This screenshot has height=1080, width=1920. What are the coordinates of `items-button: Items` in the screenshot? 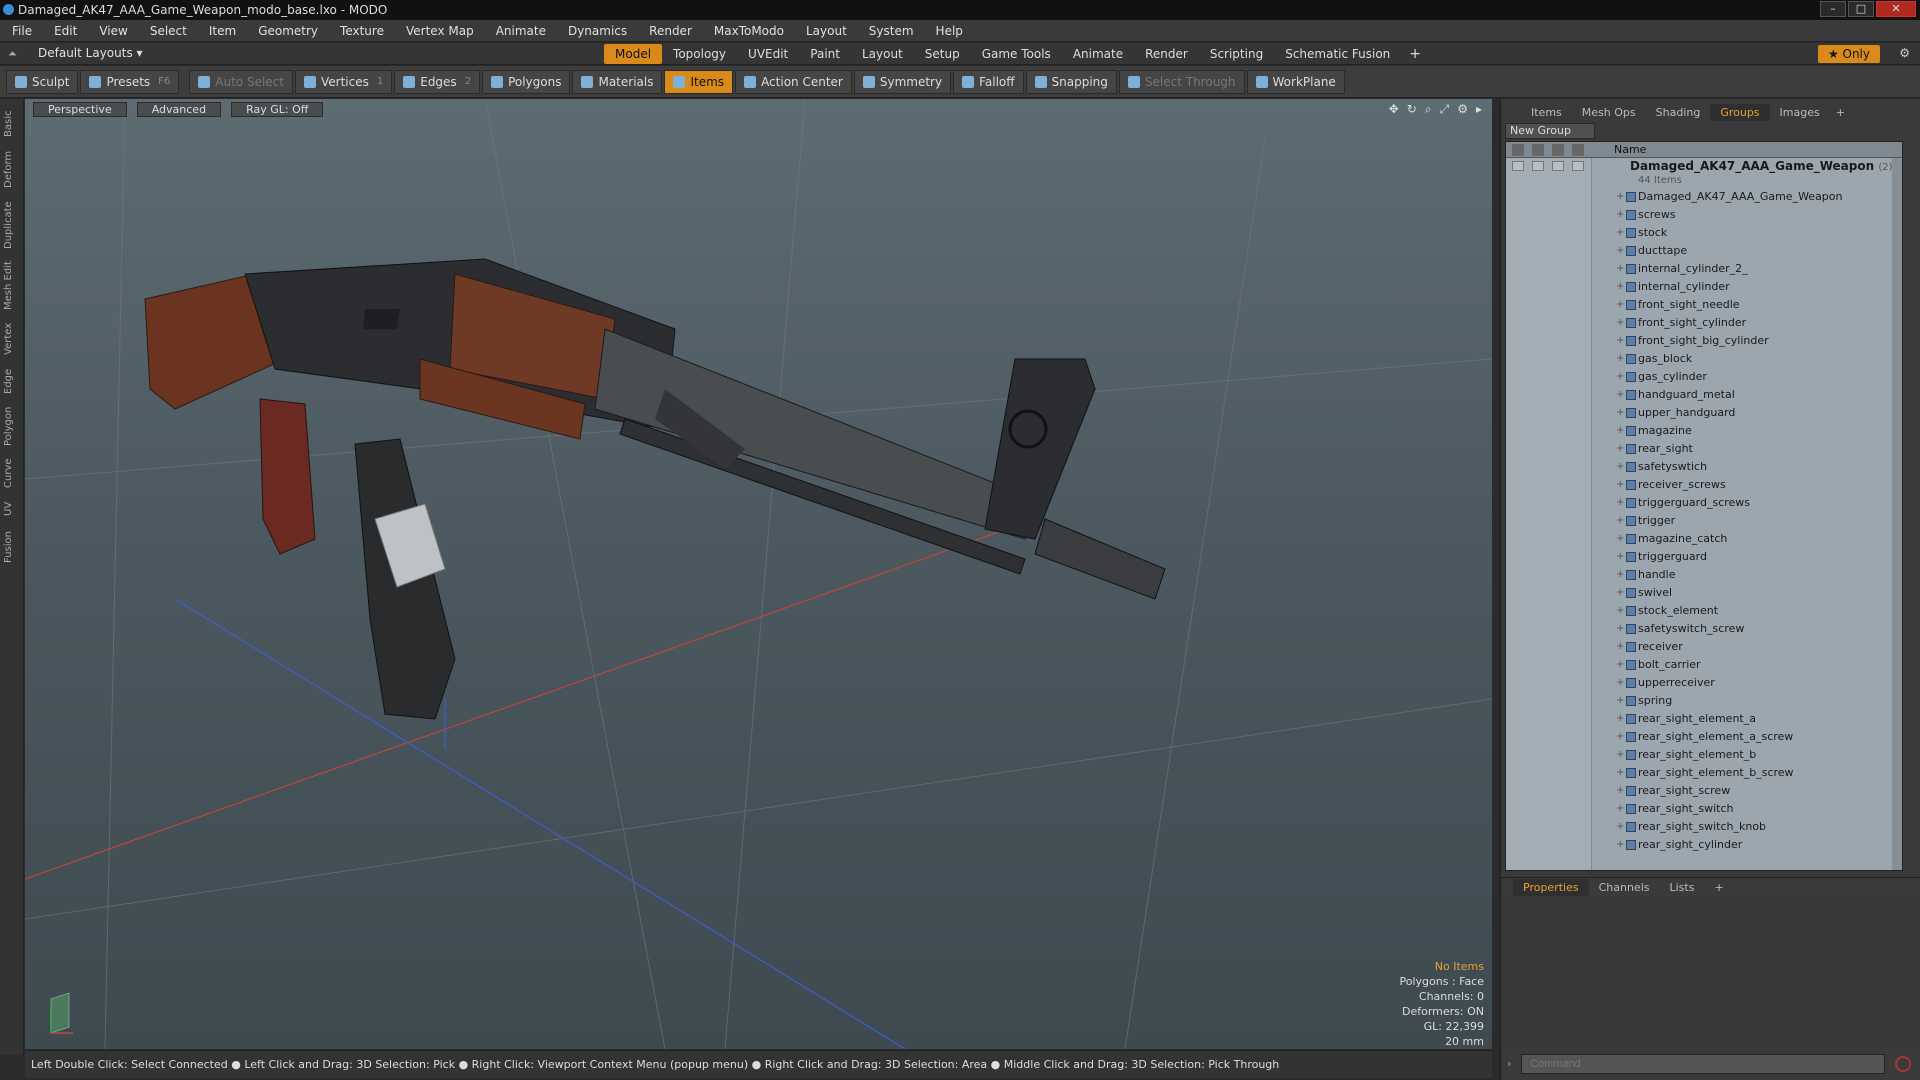 It's located at (699, 81).